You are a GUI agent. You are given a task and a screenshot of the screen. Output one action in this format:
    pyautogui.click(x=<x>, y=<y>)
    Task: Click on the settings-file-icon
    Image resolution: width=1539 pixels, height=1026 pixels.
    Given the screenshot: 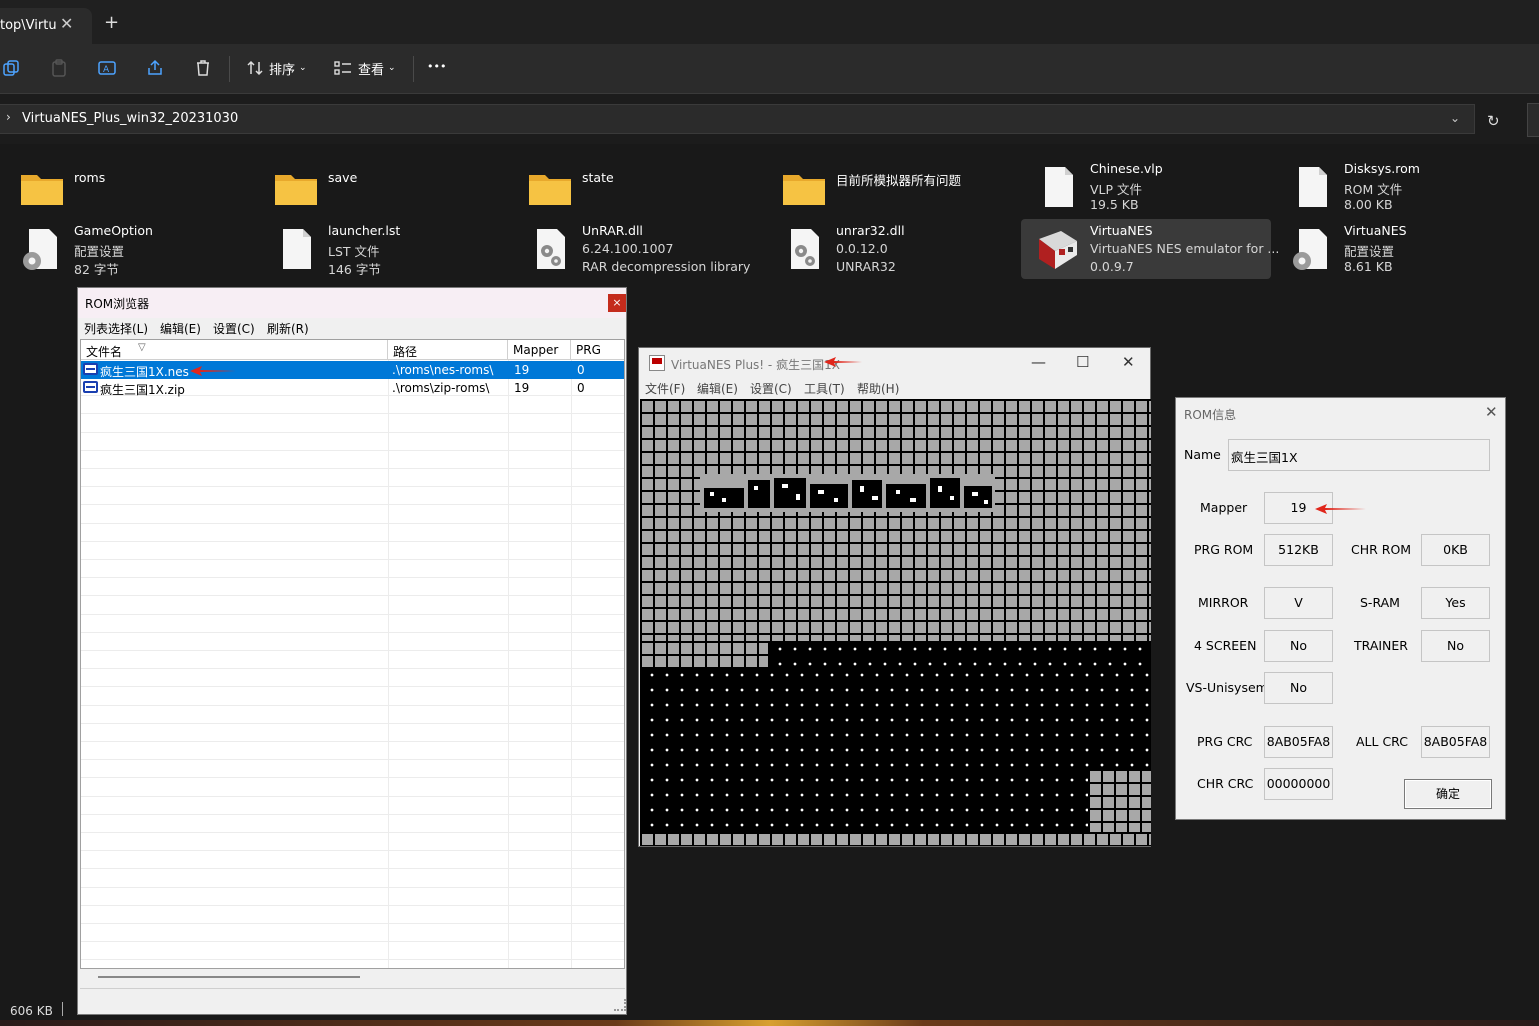 What is the action you would take?
    pyautogui.click(x=1310, y=249)
    